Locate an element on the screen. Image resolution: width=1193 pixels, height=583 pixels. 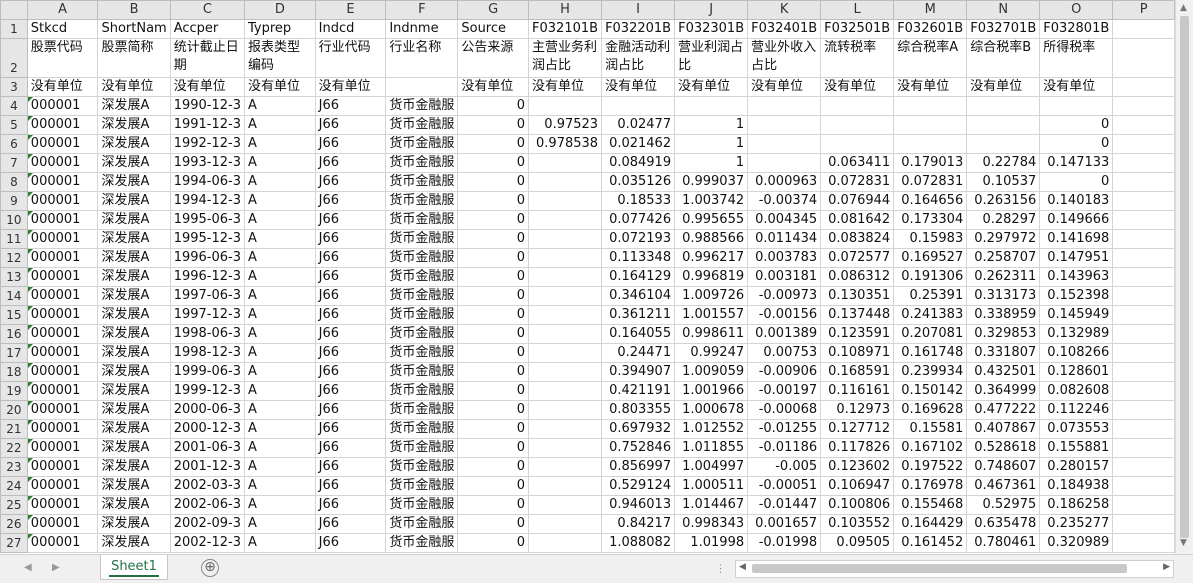
cell: 1.004997 is located at coordinates (711, 467).